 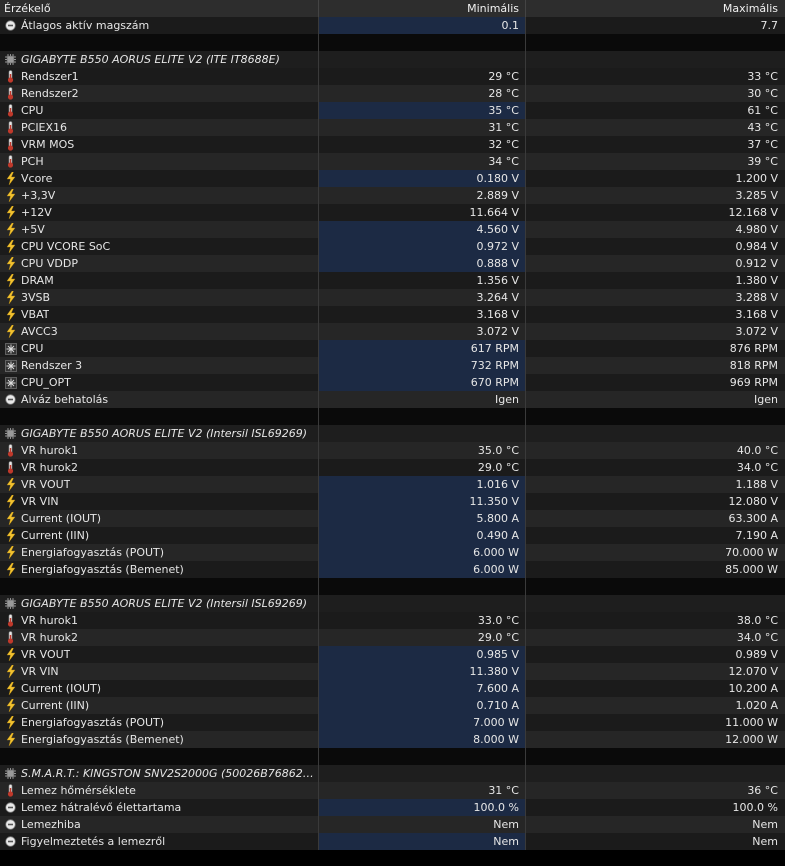 What do you see at coordinates (392, 110) in the screenshot?
I see `sensor-row: CPU 35 °C 61 °C` at bounding box center [392, 110].